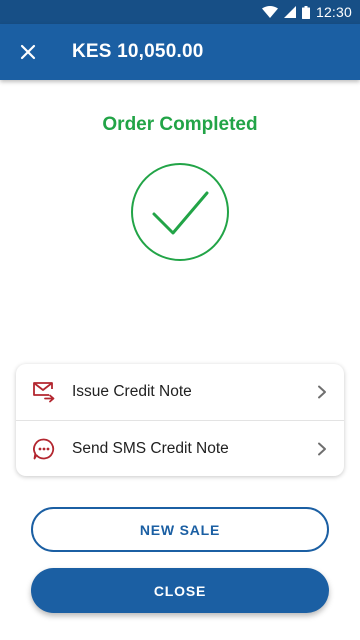 The height and width of the screenshot is (640, 360). Describe the element at coordinates (269, 12) in the screenshot. I see `wifi-icon` at that location.